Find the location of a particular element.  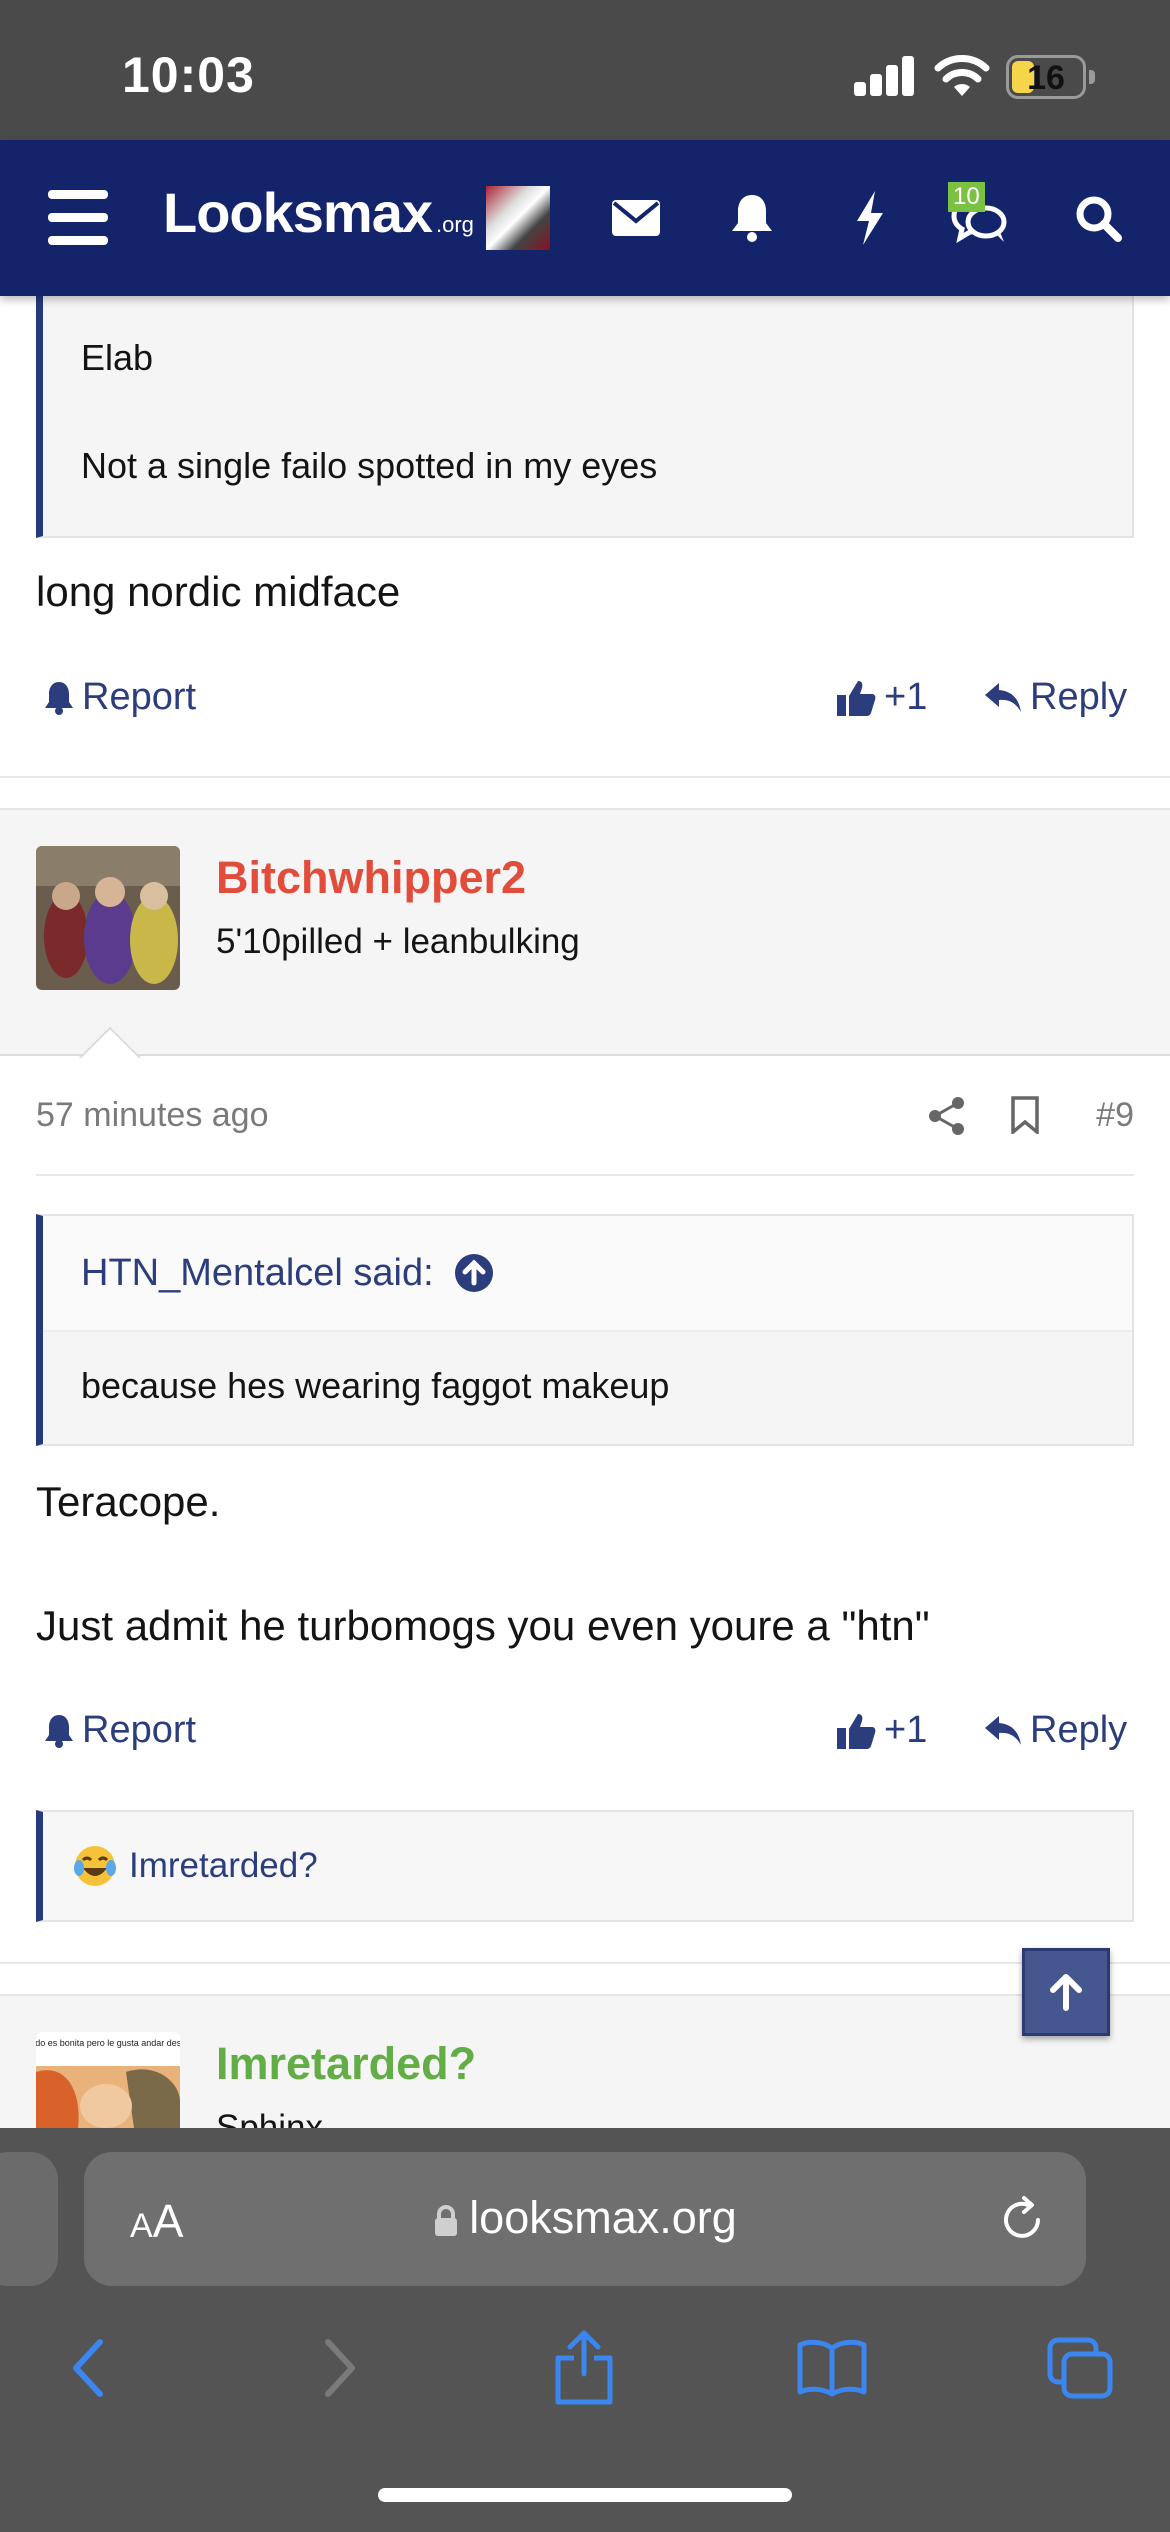

post2-text-line: Teracope. is located at coordinates (128, 1501).